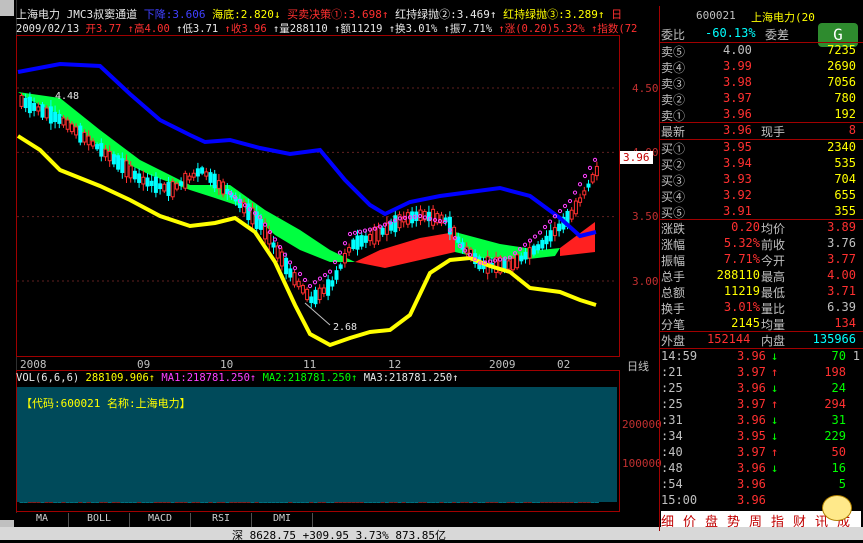 The image size is (863, 543). Describe the element at coordinates (673, 100) in the screenshot. I see `ask-label: 卖②` at that location.